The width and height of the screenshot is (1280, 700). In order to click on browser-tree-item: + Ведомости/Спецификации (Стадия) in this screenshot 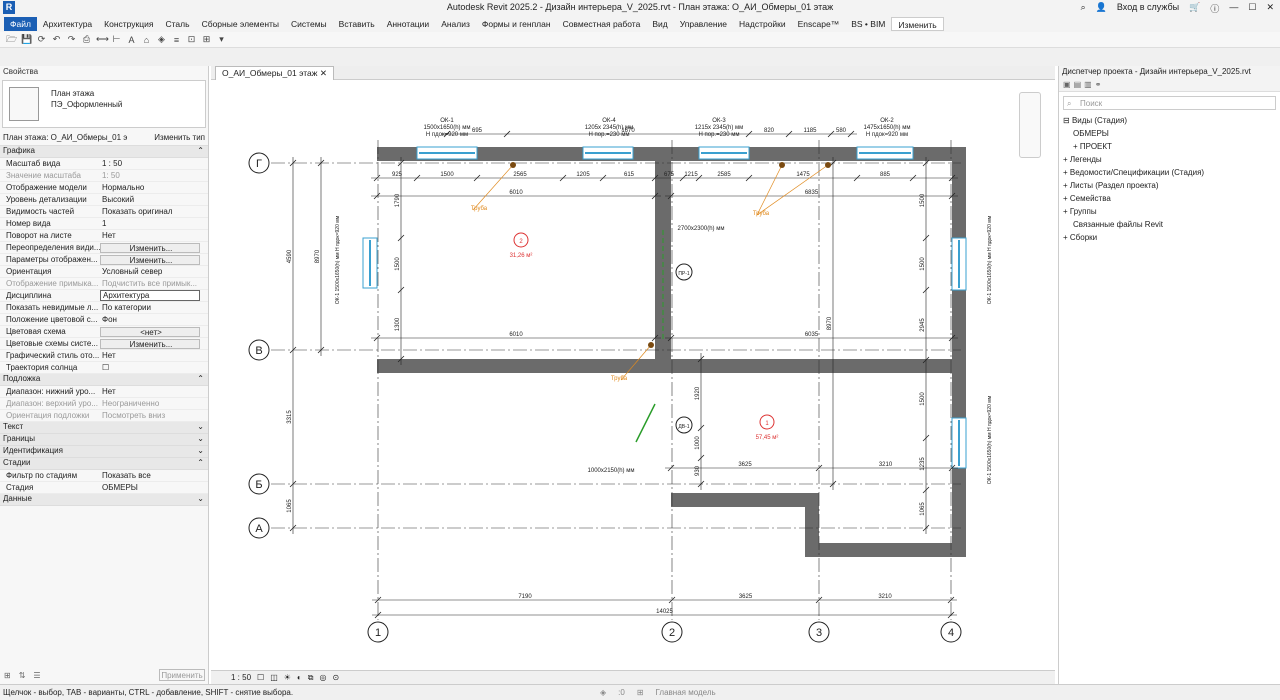, I will do `click(1169, 172)`.